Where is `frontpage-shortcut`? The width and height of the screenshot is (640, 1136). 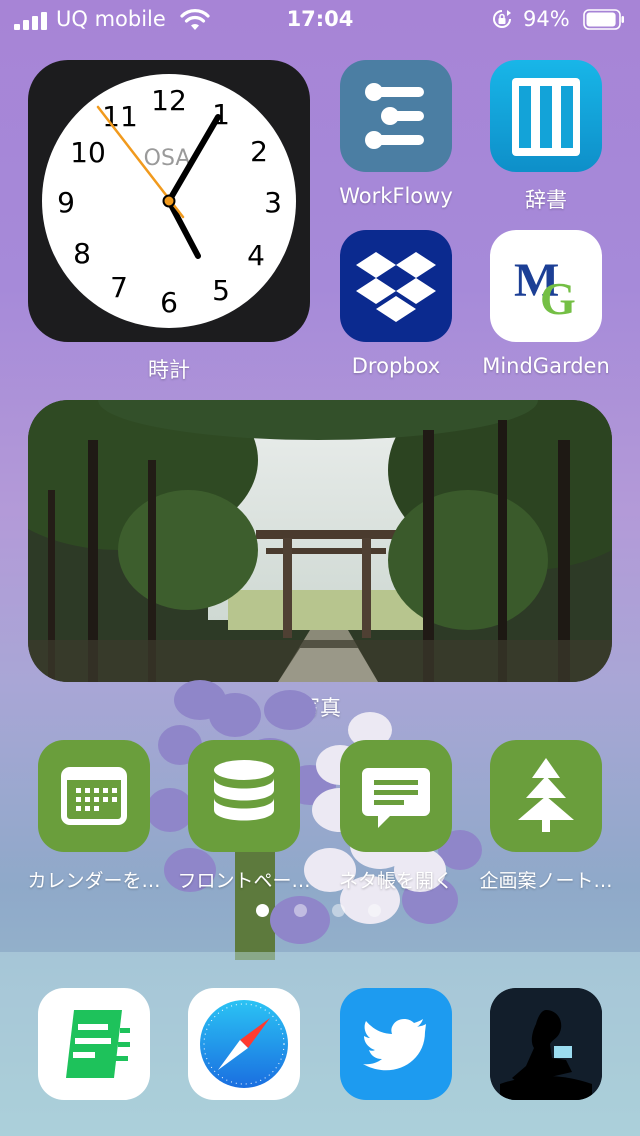
frontpage-shortcut is located at coordinates (244, 796).